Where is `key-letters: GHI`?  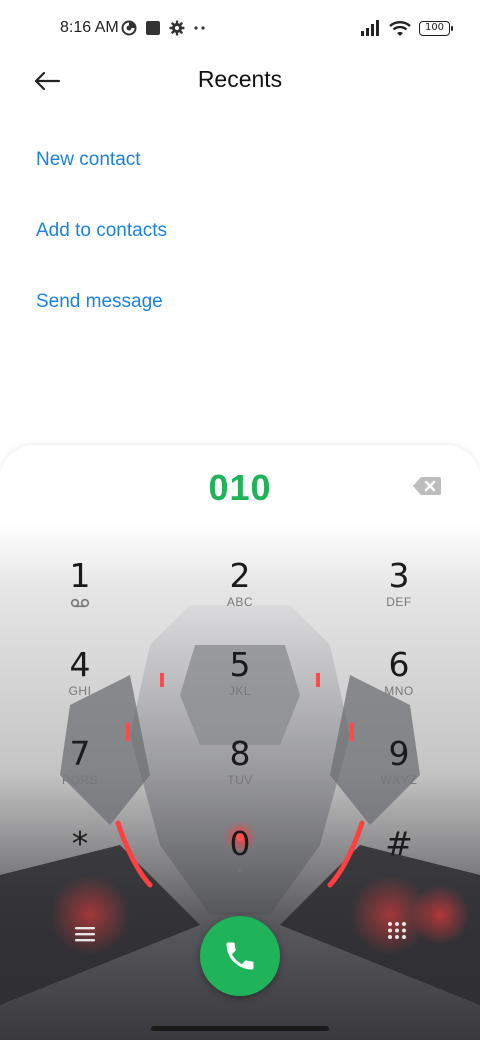
key-letters: GHI is located at coordinates (80, 691).